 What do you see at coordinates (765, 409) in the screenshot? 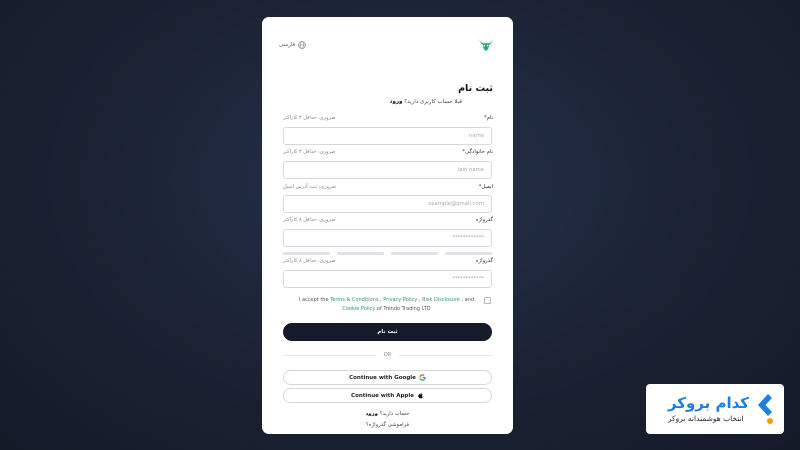
I see `brand-chevron-logo` at bounding box center [765, 409].